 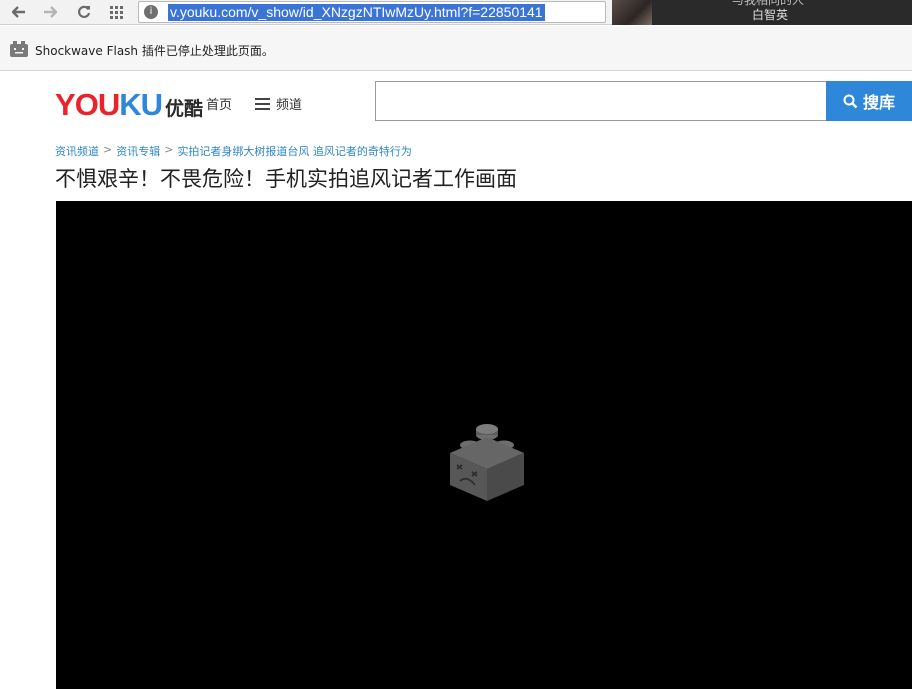 What do you see at coordinates (138, 151) in the screenshot?
I see `breadcrumb-item-news-album: 资讯专辑` at bounding box center [138, 151].